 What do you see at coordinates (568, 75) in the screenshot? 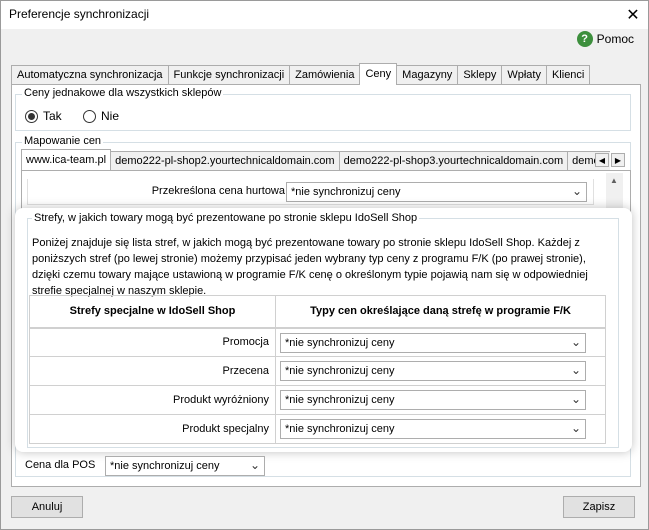
I see `tab-clients: Klienci` at bounding box center [568, 75].